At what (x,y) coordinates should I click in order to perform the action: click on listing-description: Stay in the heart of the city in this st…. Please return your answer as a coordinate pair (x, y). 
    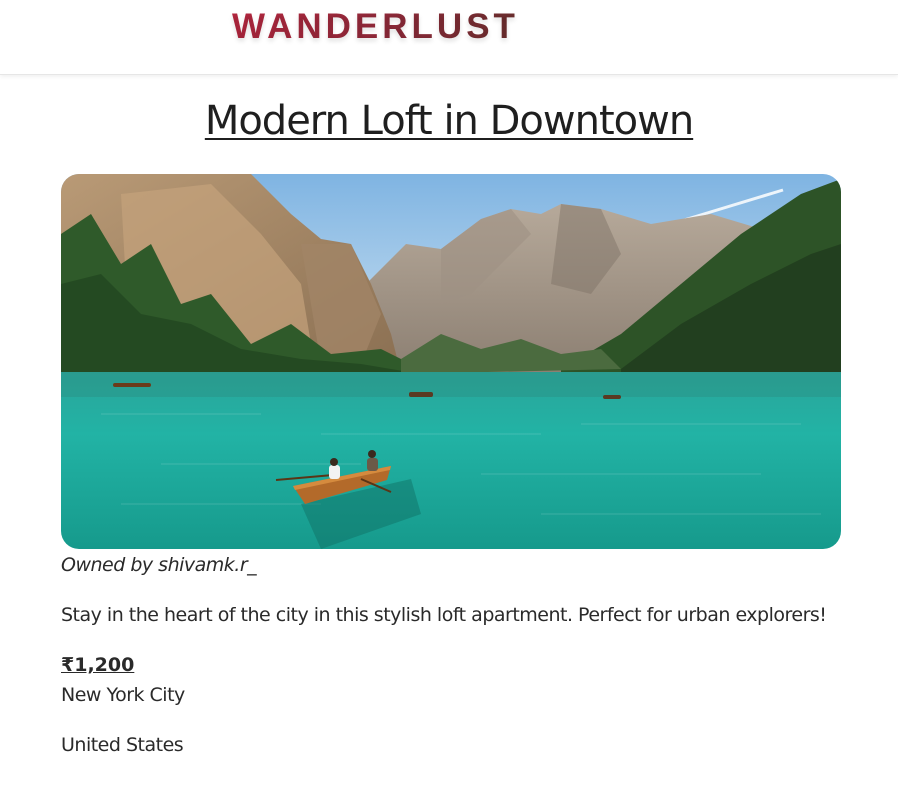
    Looking at the image, I should click on (444, 615).